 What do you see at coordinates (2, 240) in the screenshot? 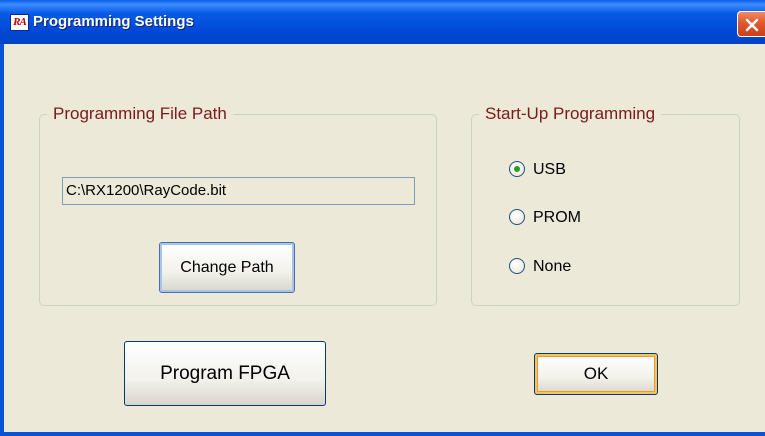
I see `window-frame-left` at bounding box center [2, 240].